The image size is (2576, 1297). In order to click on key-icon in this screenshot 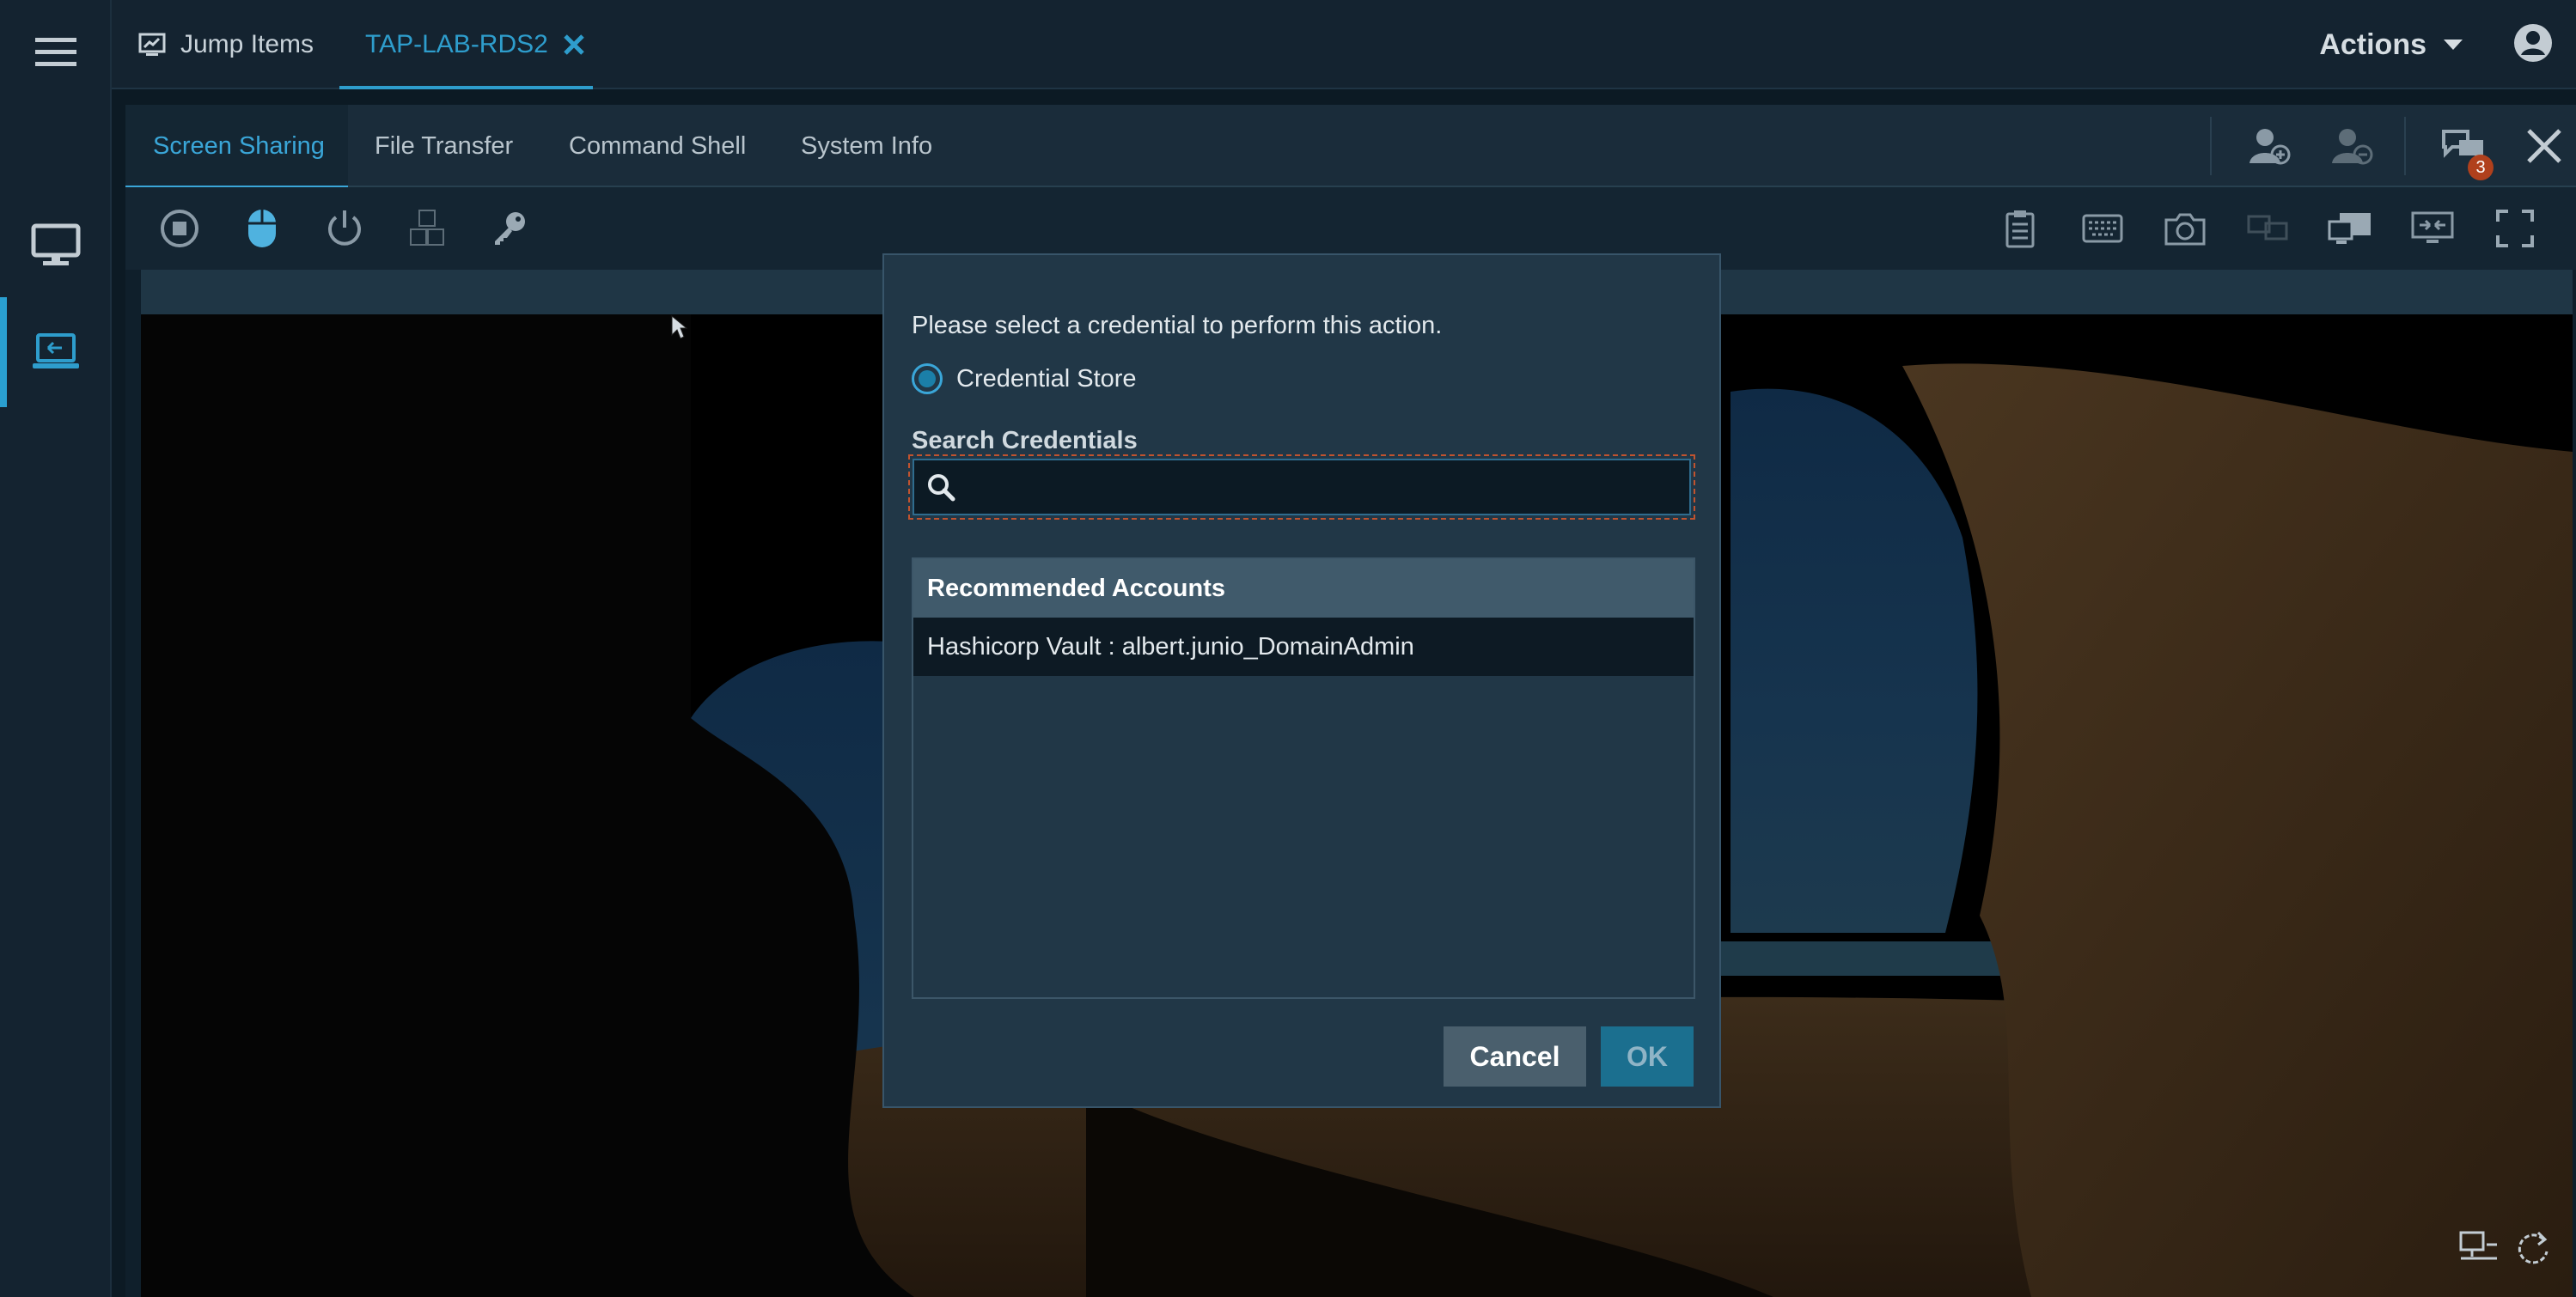, I will do `click(510, 229)`.